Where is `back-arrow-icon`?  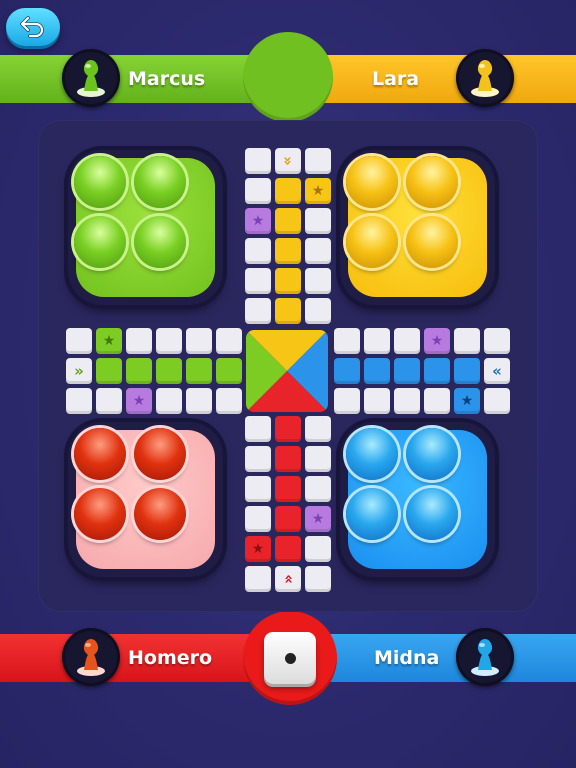 back-arrow-icon is located at coordinates (32, 27).